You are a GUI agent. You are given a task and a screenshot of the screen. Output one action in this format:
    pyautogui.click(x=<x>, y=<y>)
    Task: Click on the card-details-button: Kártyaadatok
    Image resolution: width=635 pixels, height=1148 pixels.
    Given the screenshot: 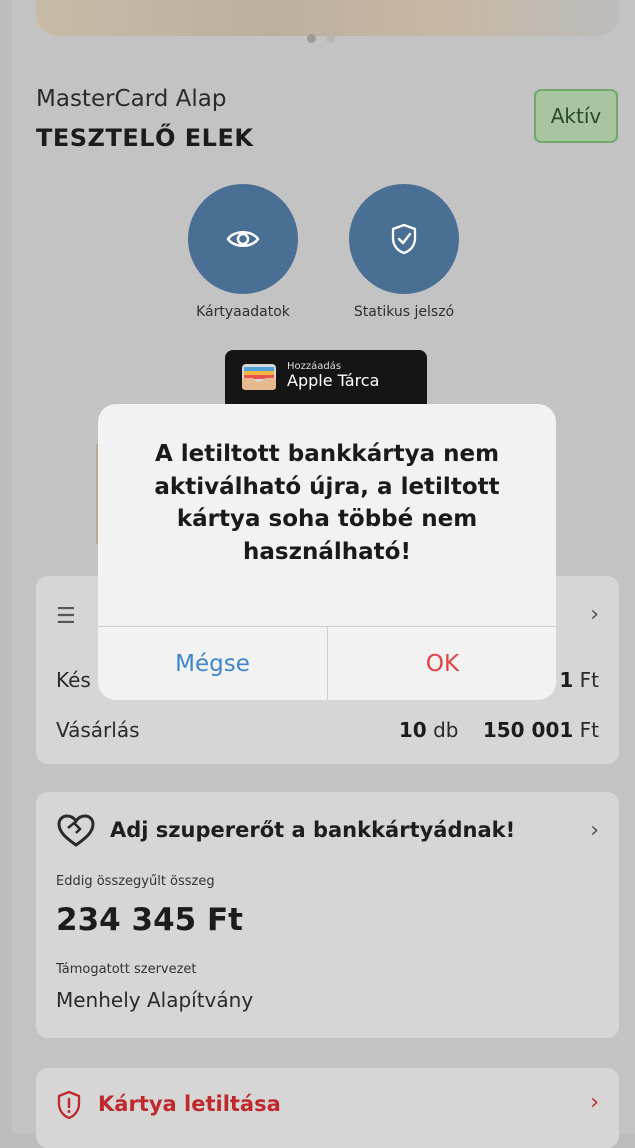 What is the action you would take?
    pyautogui.click(x=243, y=252)
    